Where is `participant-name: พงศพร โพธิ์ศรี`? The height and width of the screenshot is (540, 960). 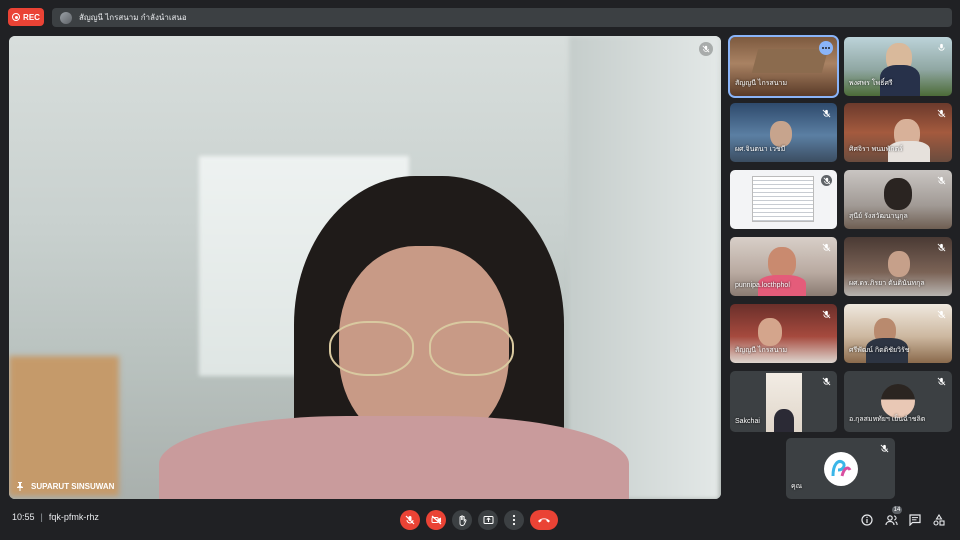
participant-name: พงศพร โพธิ์ศรี is located at coordinates (871, 83).